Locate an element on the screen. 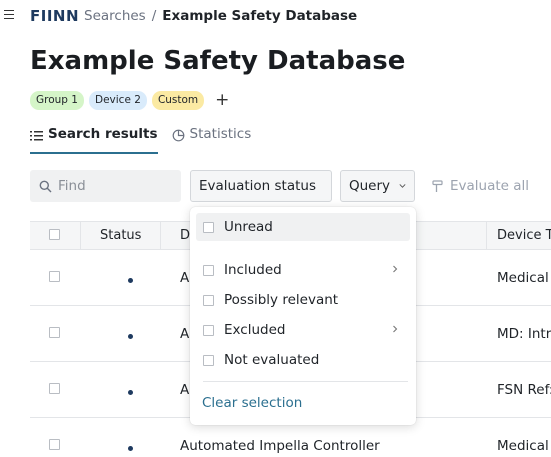  header-select-cell is located at coordinates (55, 235).